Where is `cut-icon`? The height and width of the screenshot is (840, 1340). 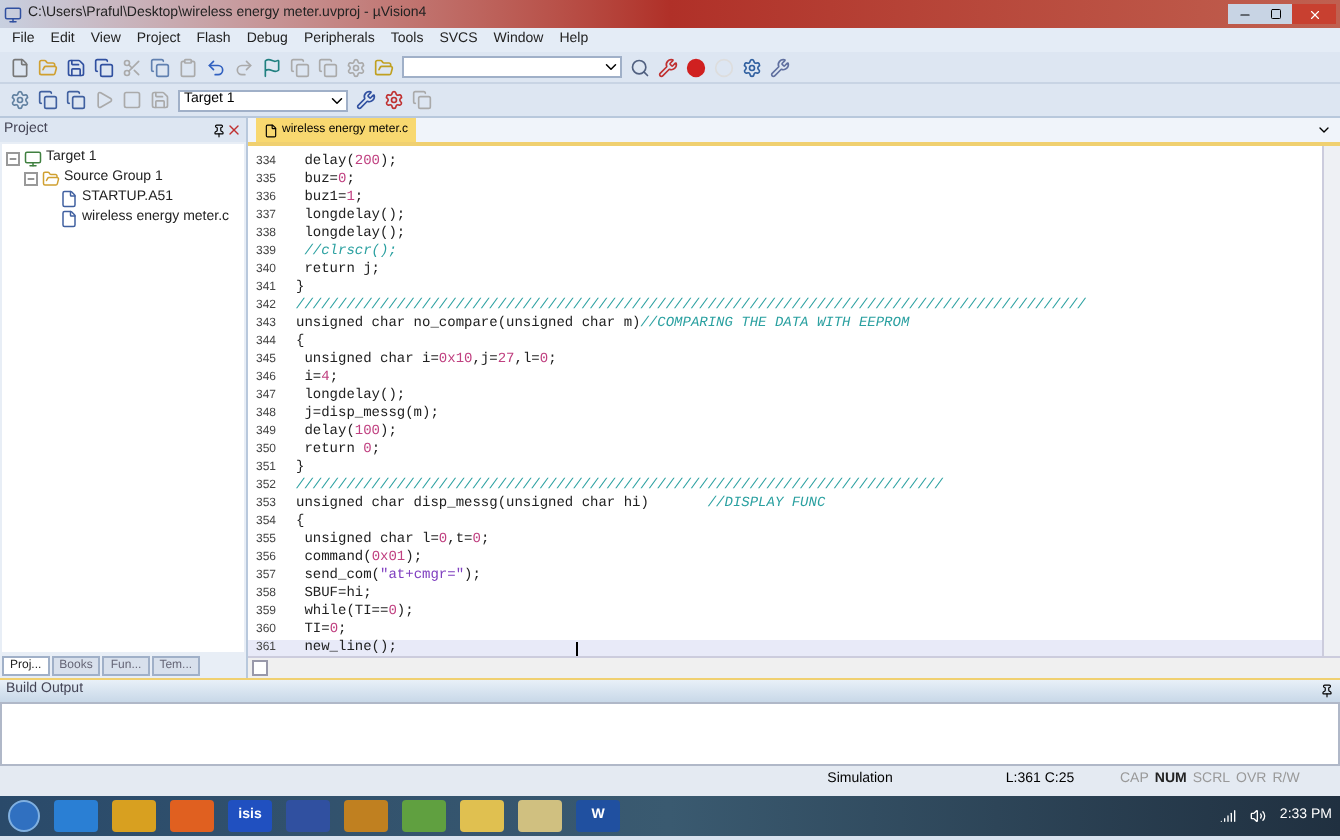 cut-icon is located at coordinates (132, 67).